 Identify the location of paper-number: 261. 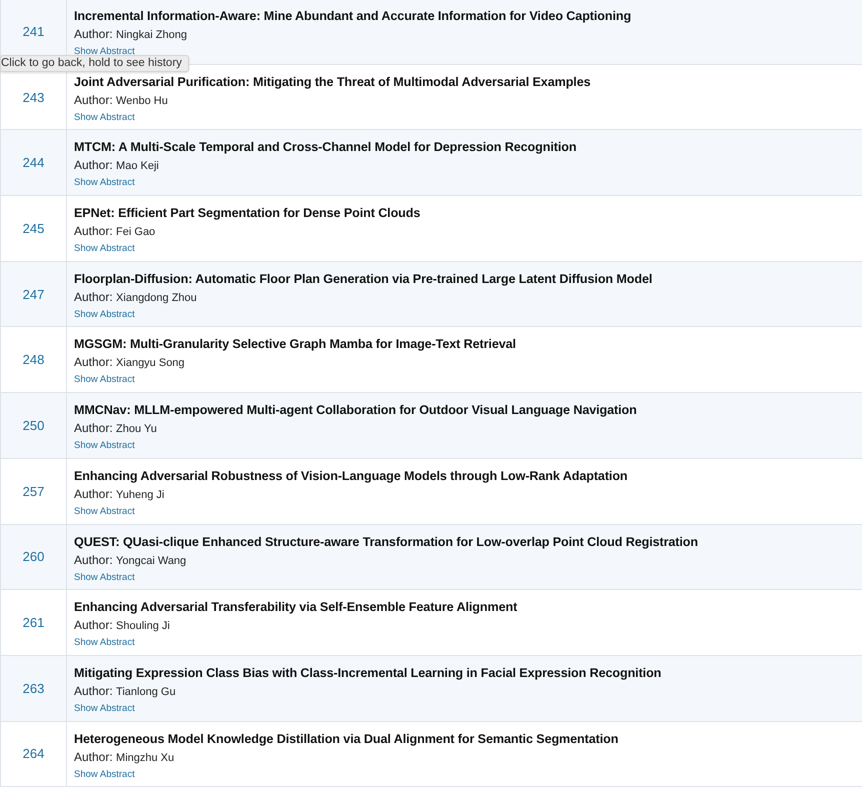
(33, 622).